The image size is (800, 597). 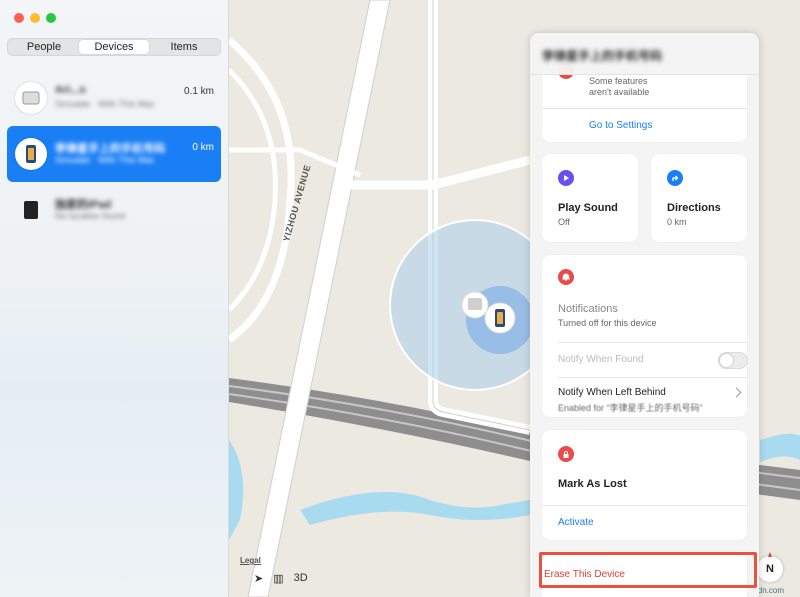 What do you see at coordinates (90, 216) in the screenshot?
I see `device-subtitle: No location found` at bounding box center [90, 216].